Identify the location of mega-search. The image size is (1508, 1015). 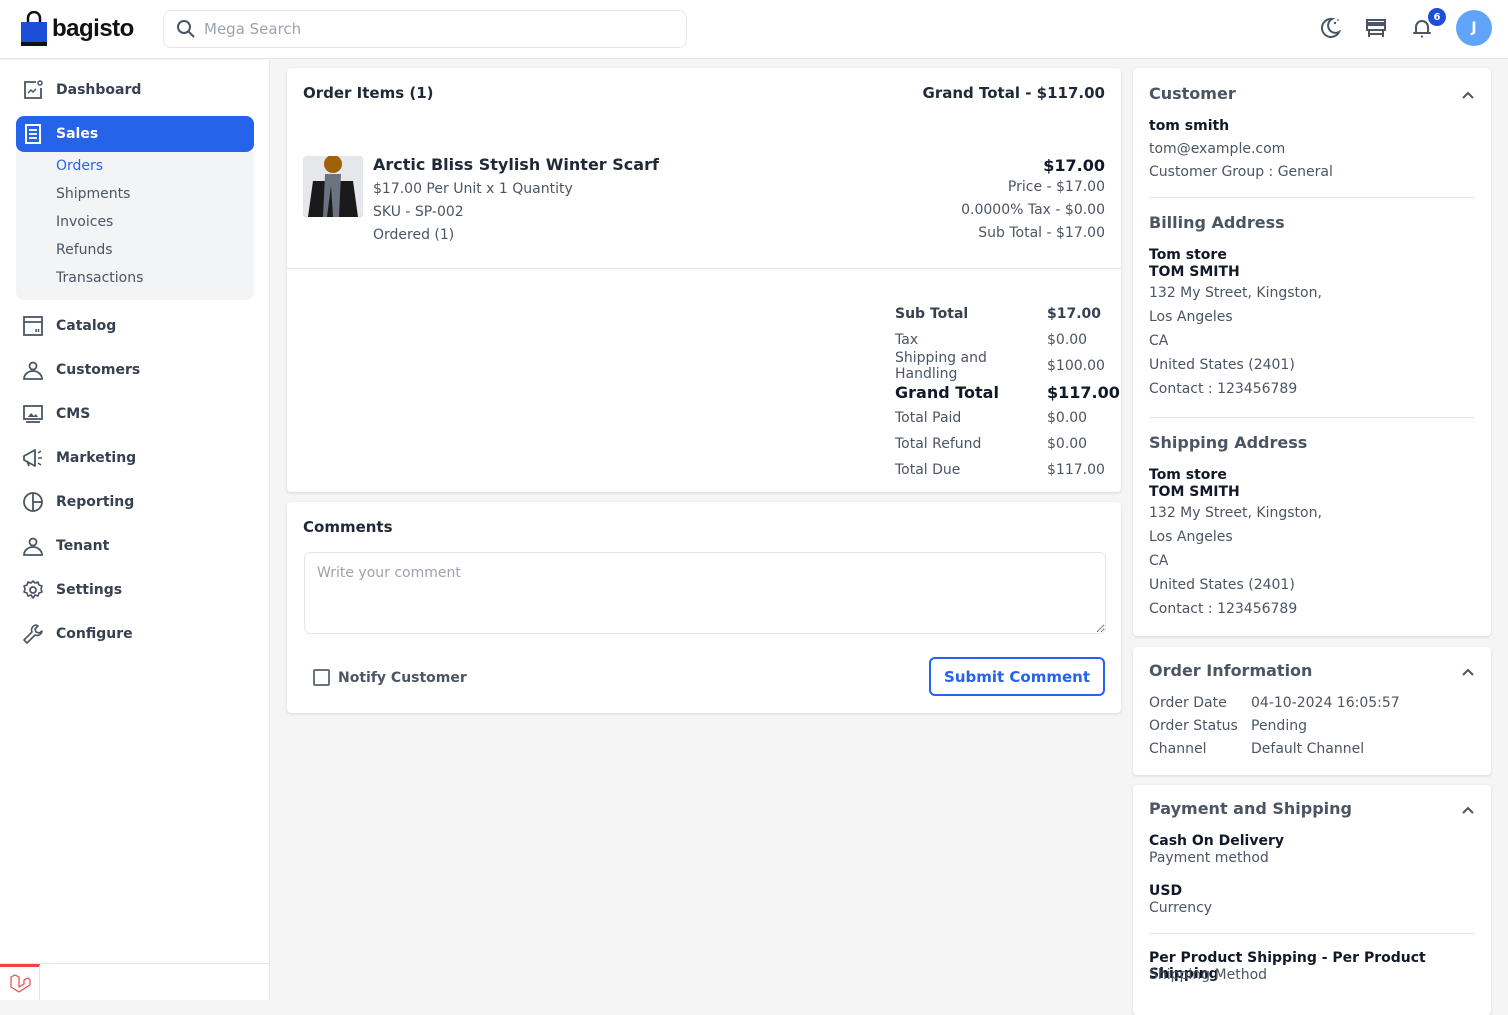
(425, 29).